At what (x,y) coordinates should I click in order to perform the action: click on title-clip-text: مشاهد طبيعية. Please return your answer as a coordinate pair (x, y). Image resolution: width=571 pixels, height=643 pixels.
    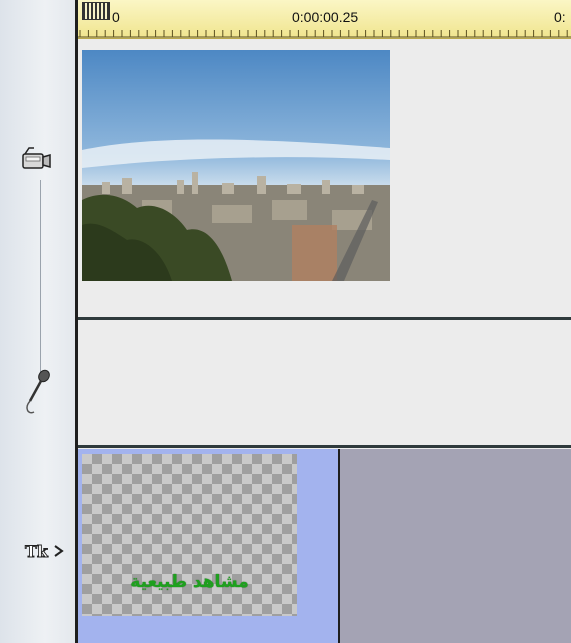
    Looking at the image, I should click on (189, 582).